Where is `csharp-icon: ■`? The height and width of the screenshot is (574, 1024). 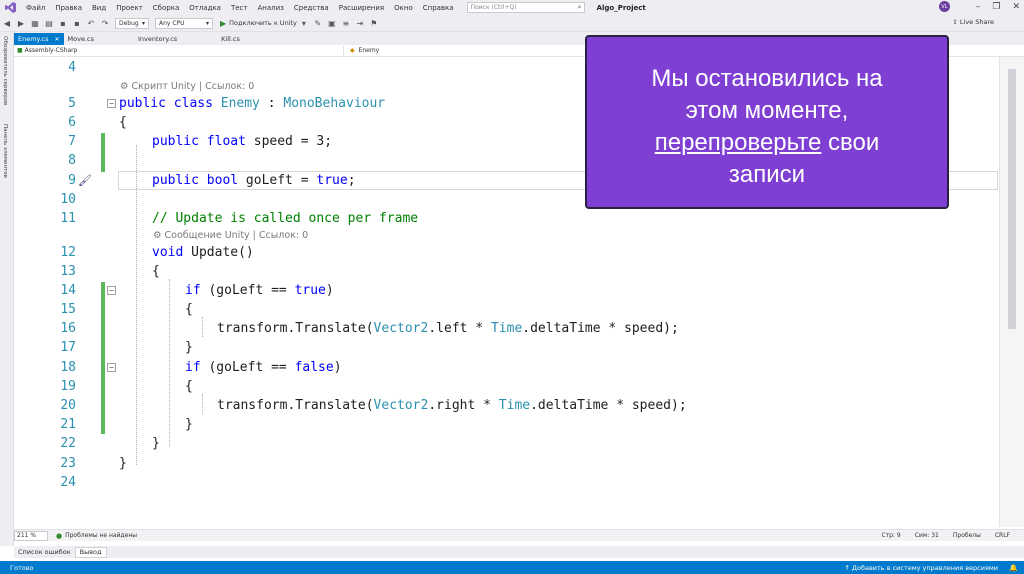 csharp-icon: ■ is located at coordinates (20, 50).